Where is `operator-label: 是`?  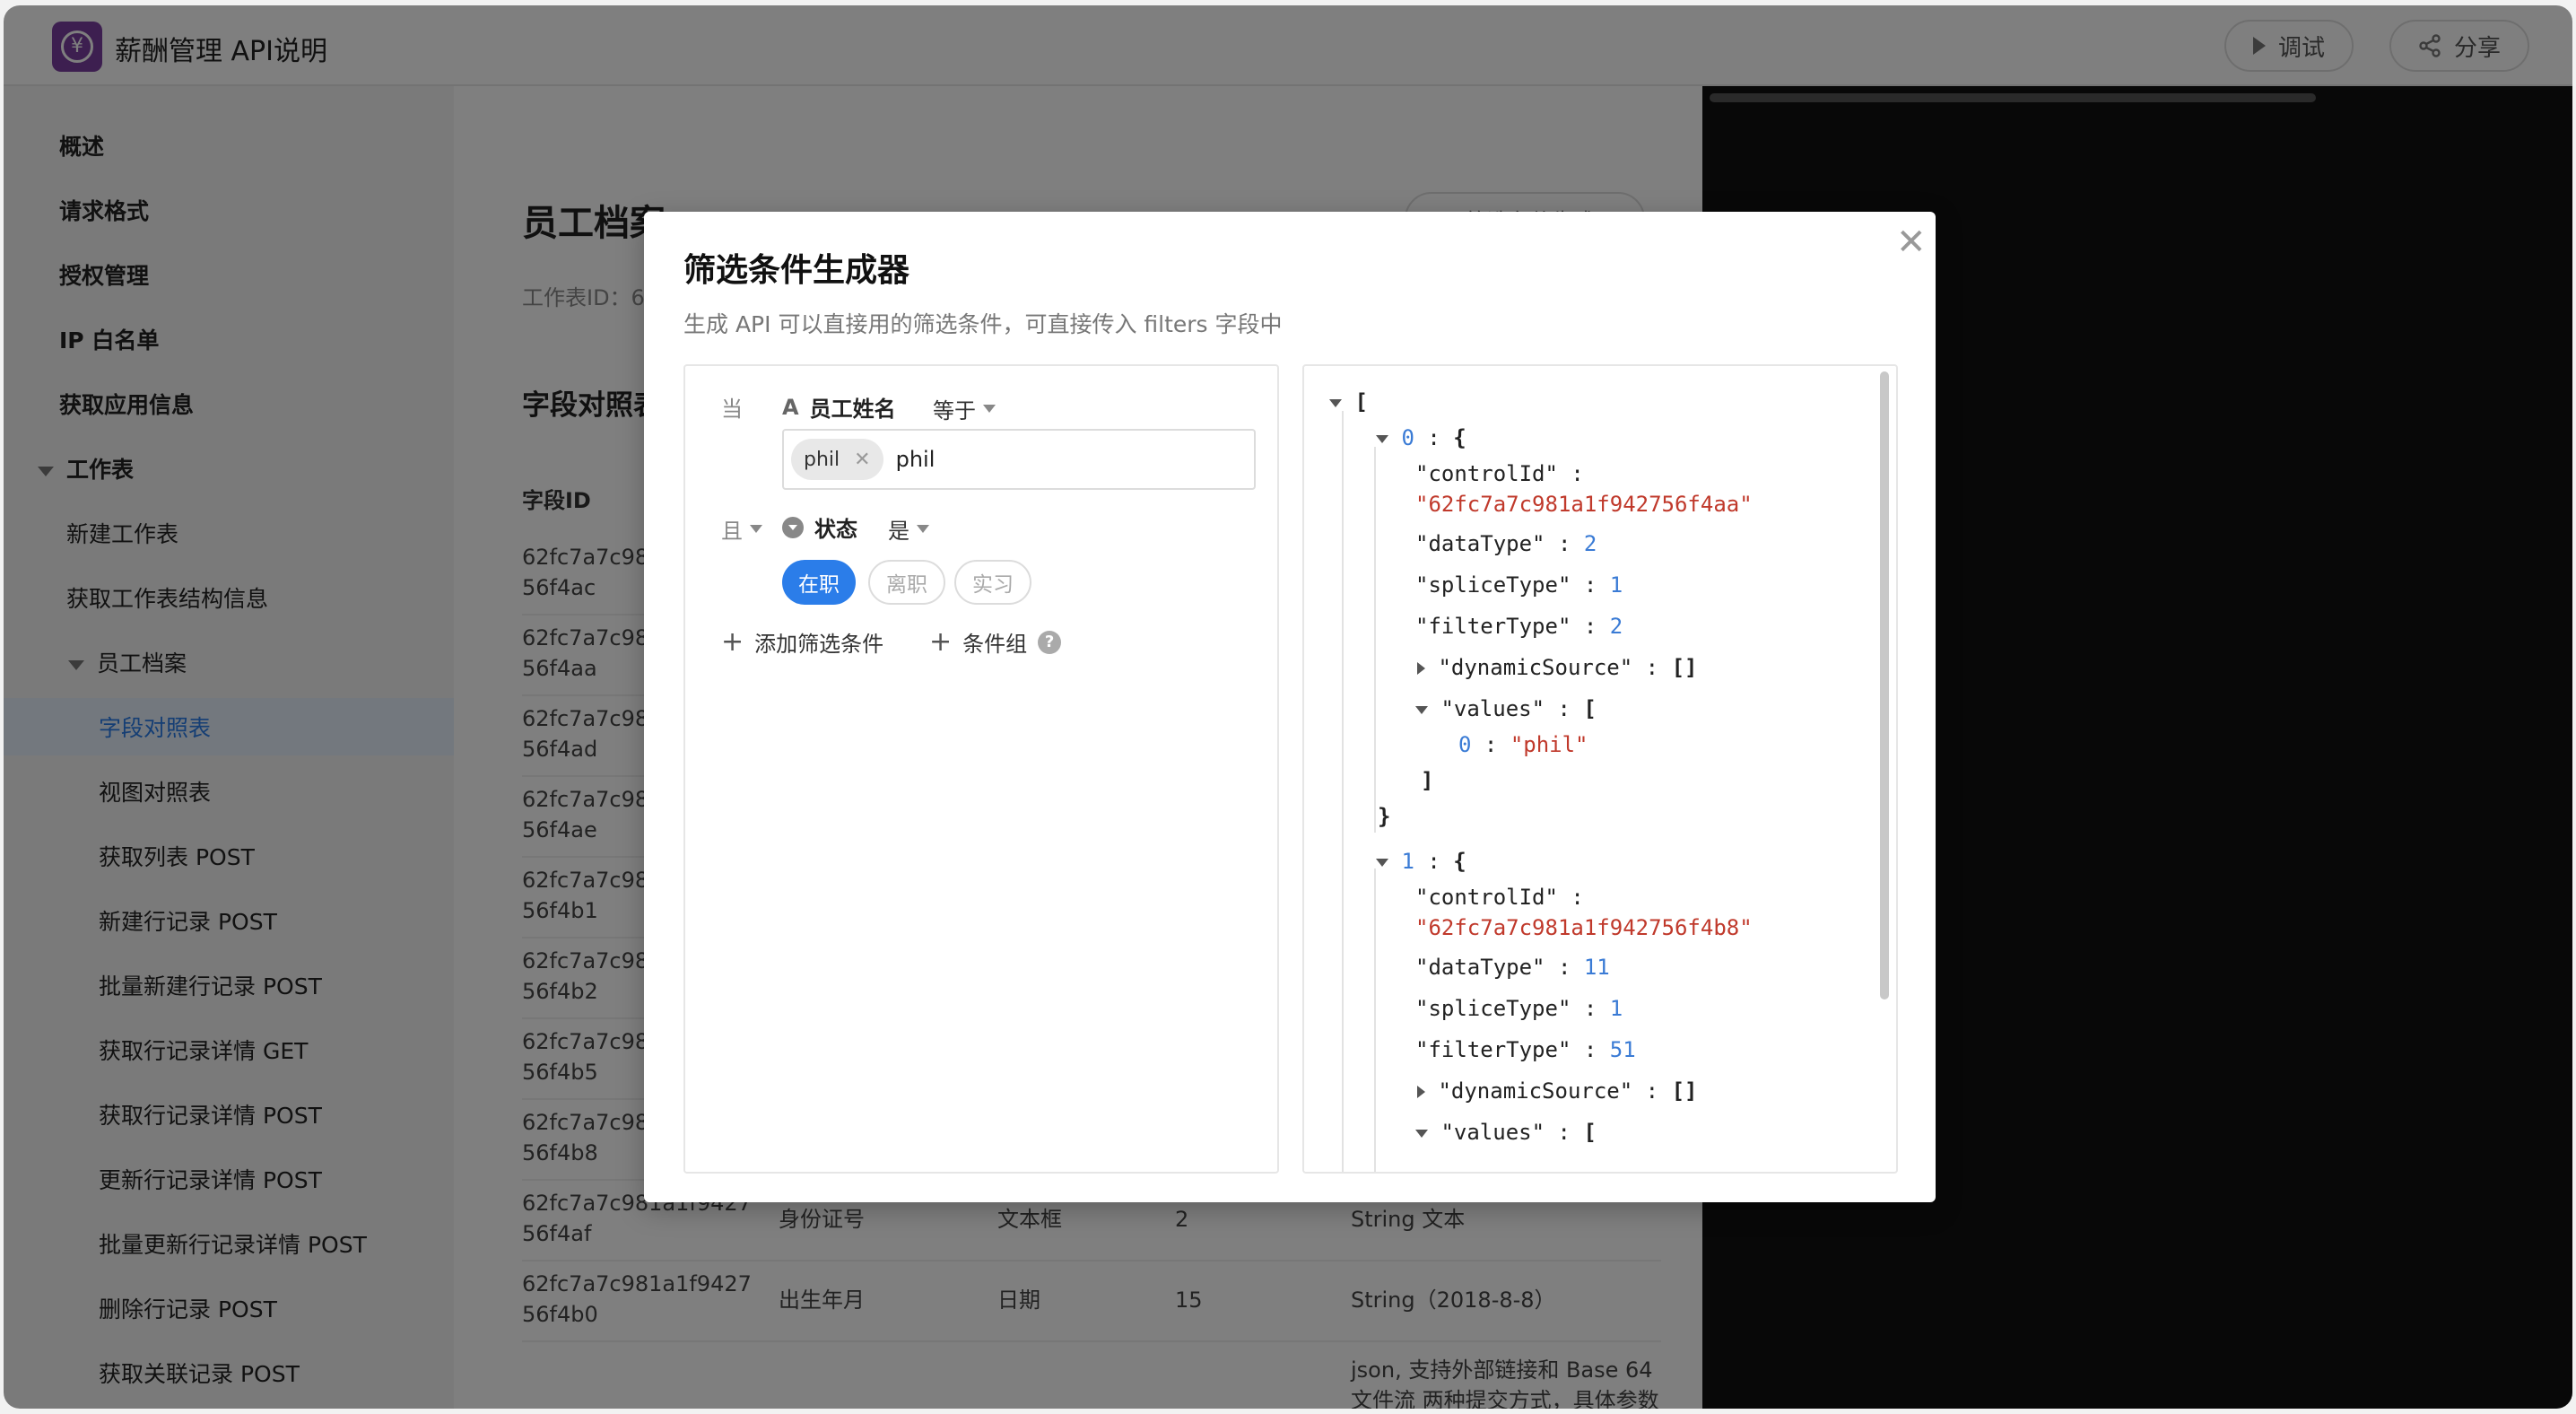 operator-label: 是 is located at coordinates (898, 531).